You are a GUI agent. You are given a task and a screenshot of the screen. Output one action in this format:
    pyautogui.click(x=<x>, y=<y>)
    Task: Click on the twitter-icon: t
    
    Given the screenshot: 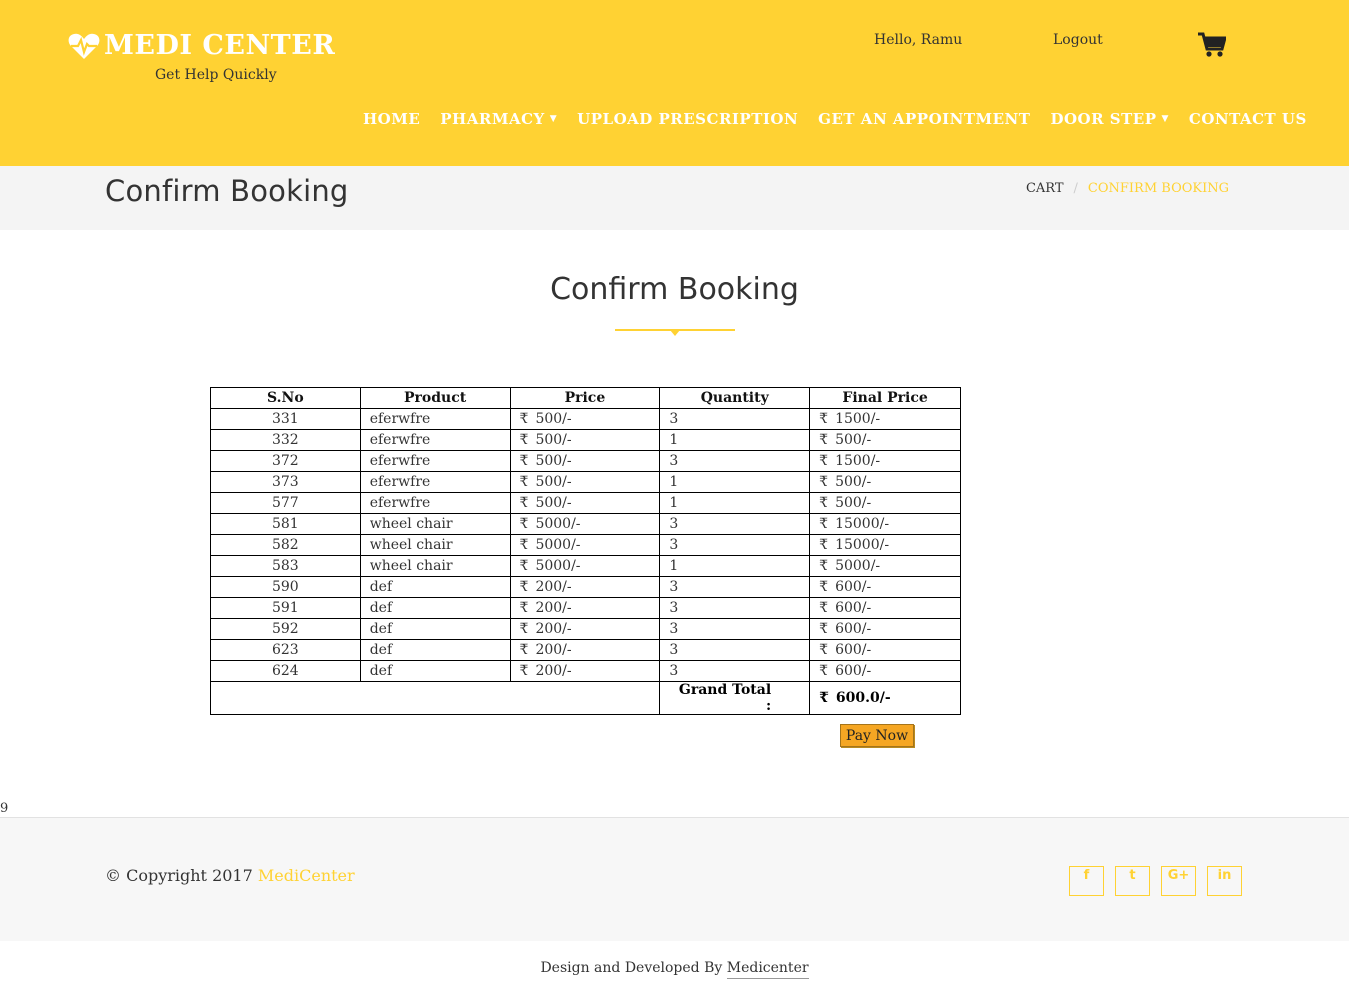 What is the action you would take?
    pyautogui.click(x=1132, y=881)
    